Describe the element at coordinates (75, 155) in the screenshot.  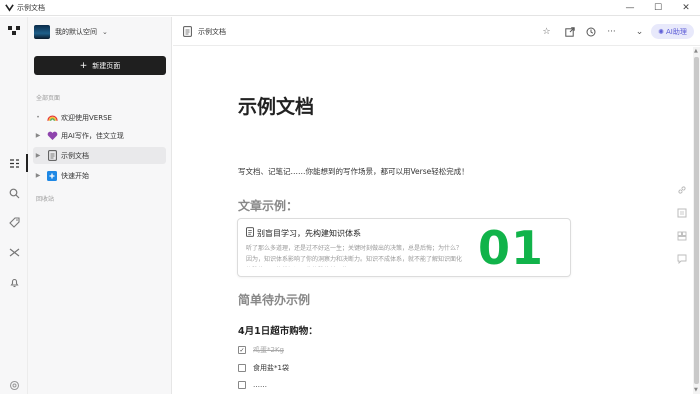
I see `sidebar-item-label: 示例文档` at that location.